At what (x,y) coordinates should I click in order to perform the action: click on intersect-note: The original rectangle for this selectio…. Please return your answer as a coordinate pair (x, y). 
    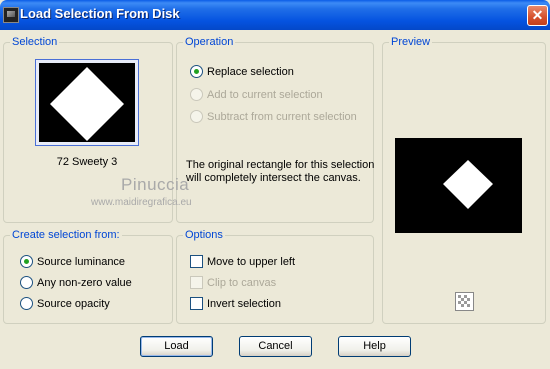
    Looking at the image, I should click on (280, 171).